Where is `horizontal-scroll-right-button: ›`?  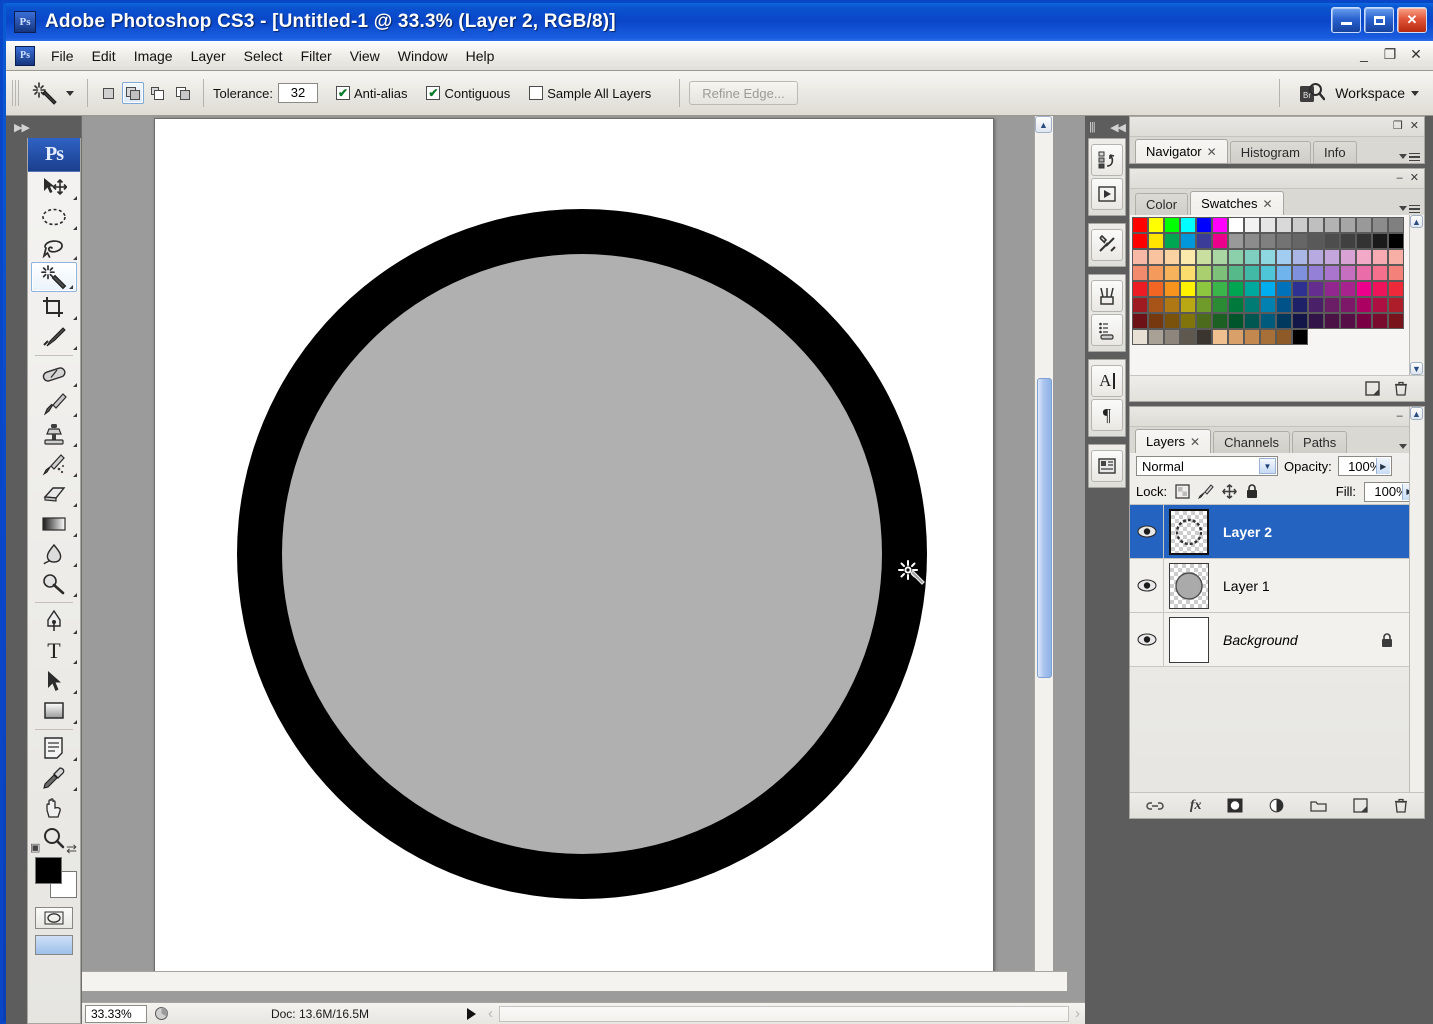
horizontal-scroll-right-button: › is located at coordinates (1077, 1013).